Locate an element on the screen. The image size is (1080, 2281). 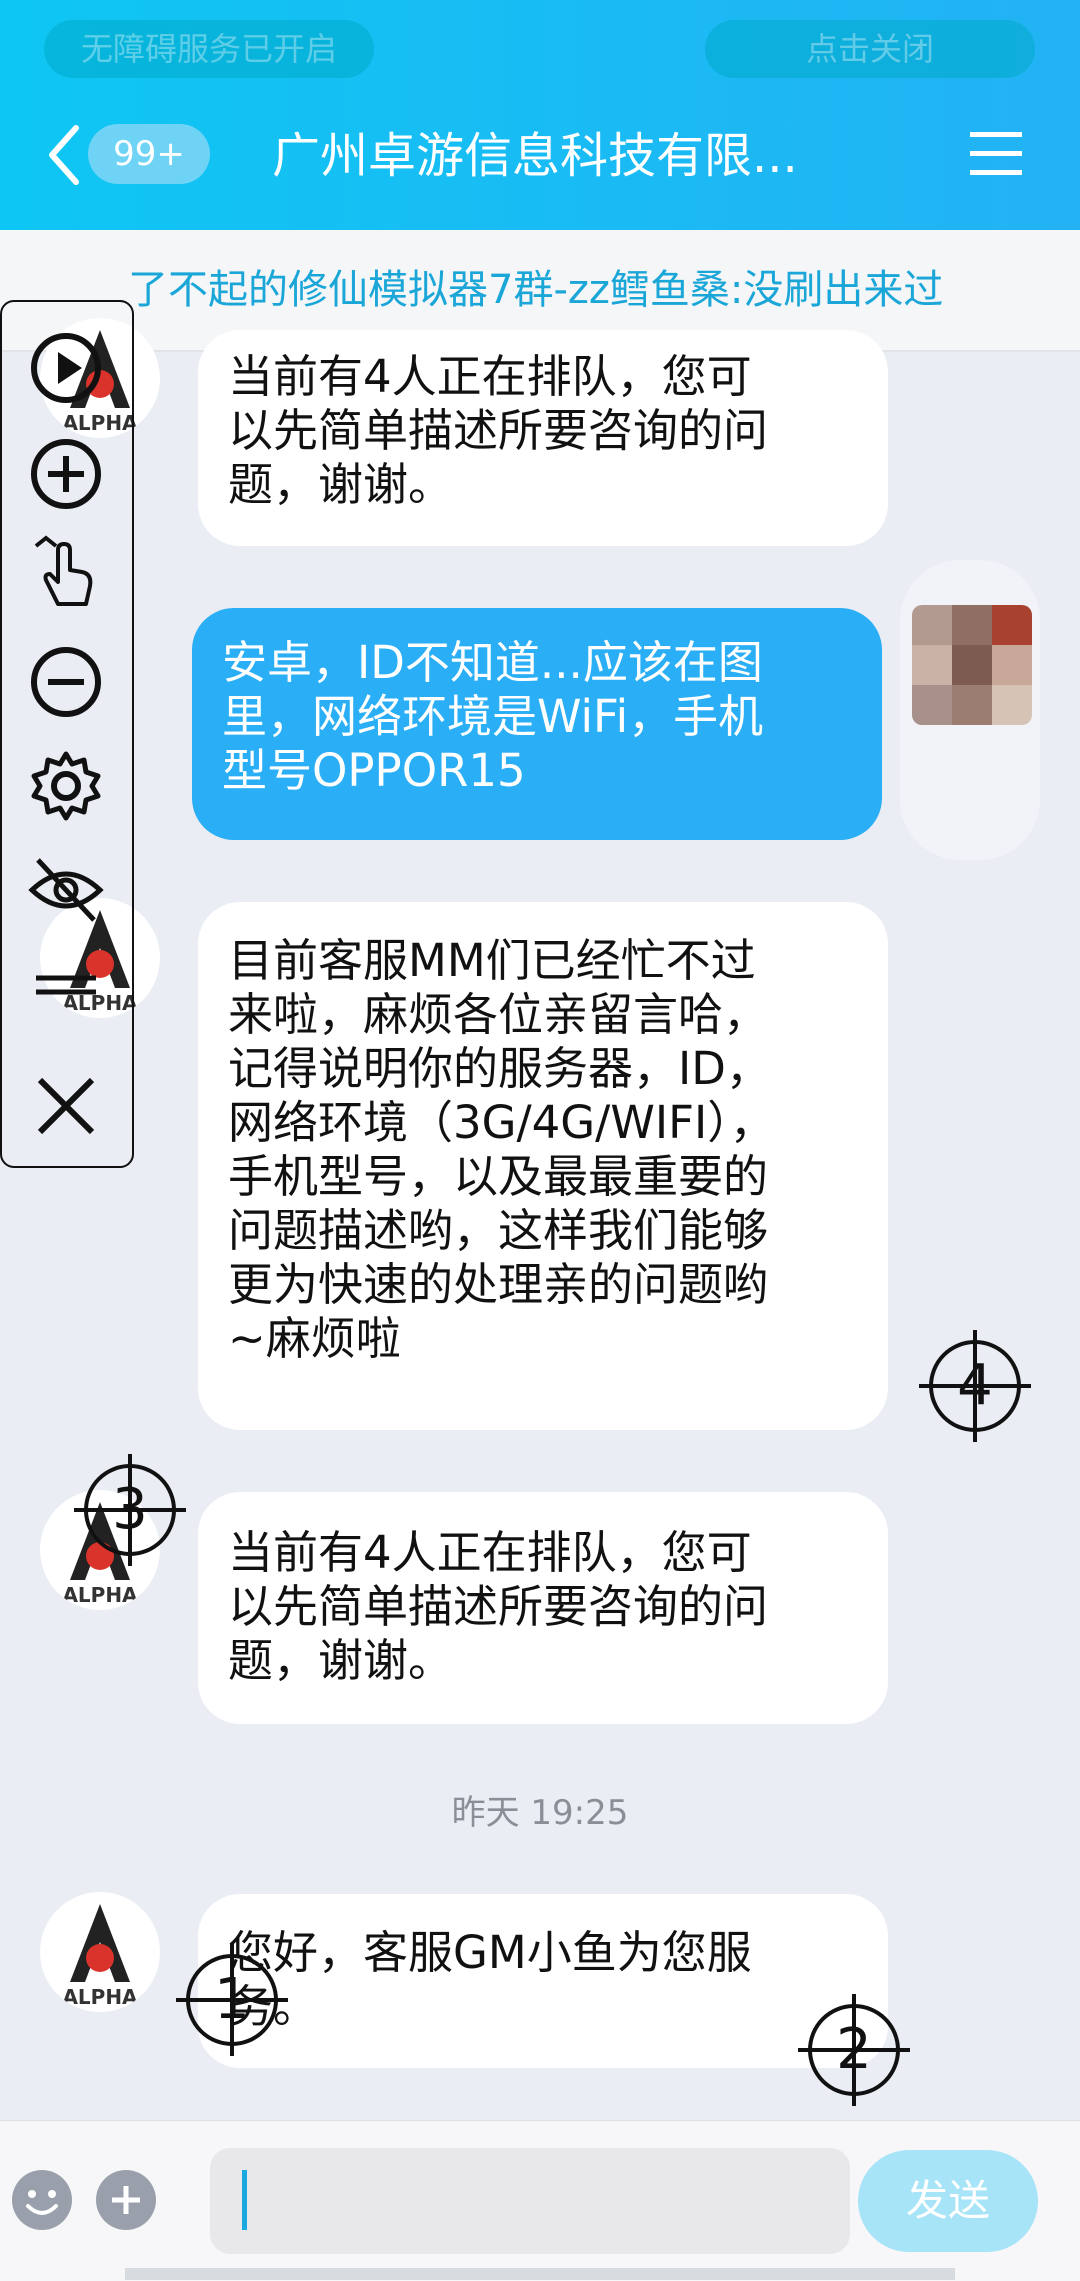
tap-target-2: 2 is located at coordinates (854, 2050).